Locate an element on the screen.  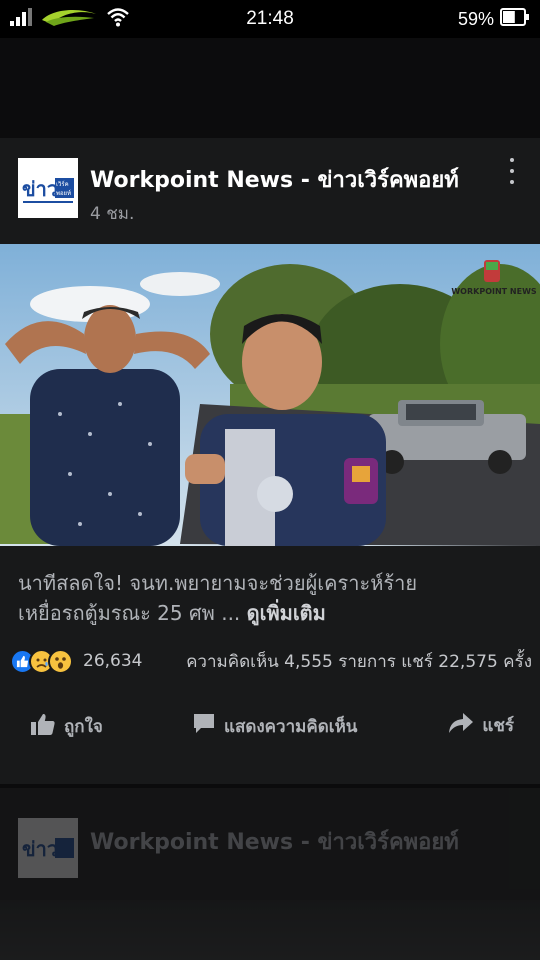
status-bar: 21:48 59% is located at coordinates (270, 19).